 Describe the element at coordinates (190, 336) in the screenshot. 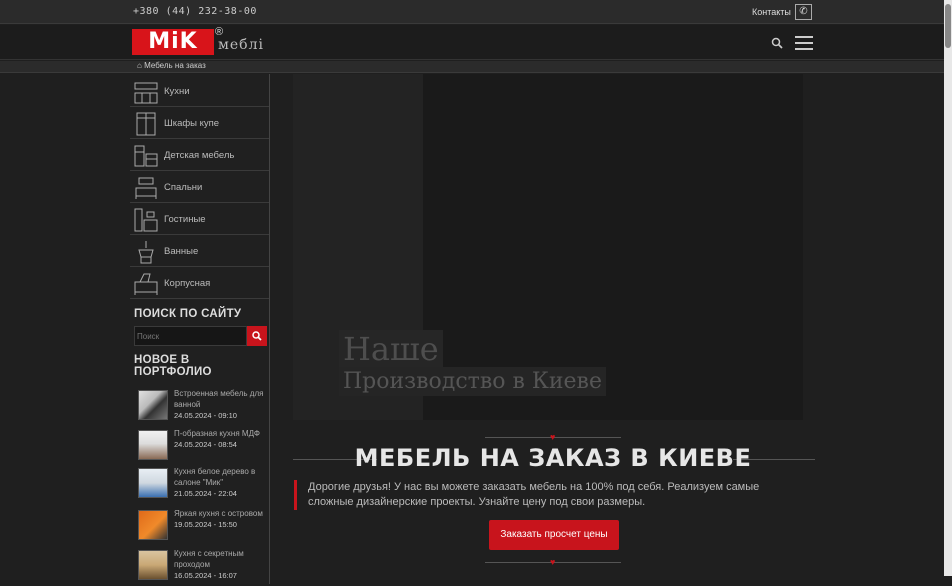

I see `search-input` at that location.